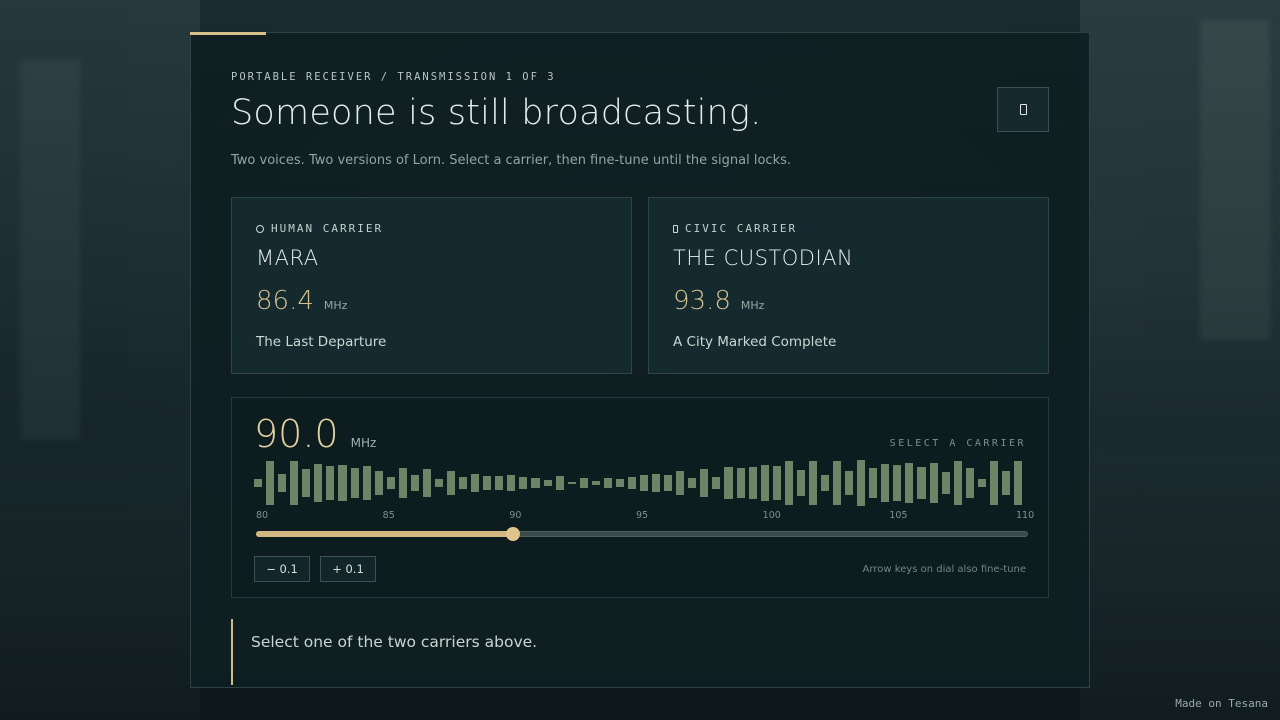 The height and width of the screenshot is (720, 1280). Describe the element at coordinates (282, 569) in the screenshot. I see `decrease-frequency-button: − 0.1` at that location.